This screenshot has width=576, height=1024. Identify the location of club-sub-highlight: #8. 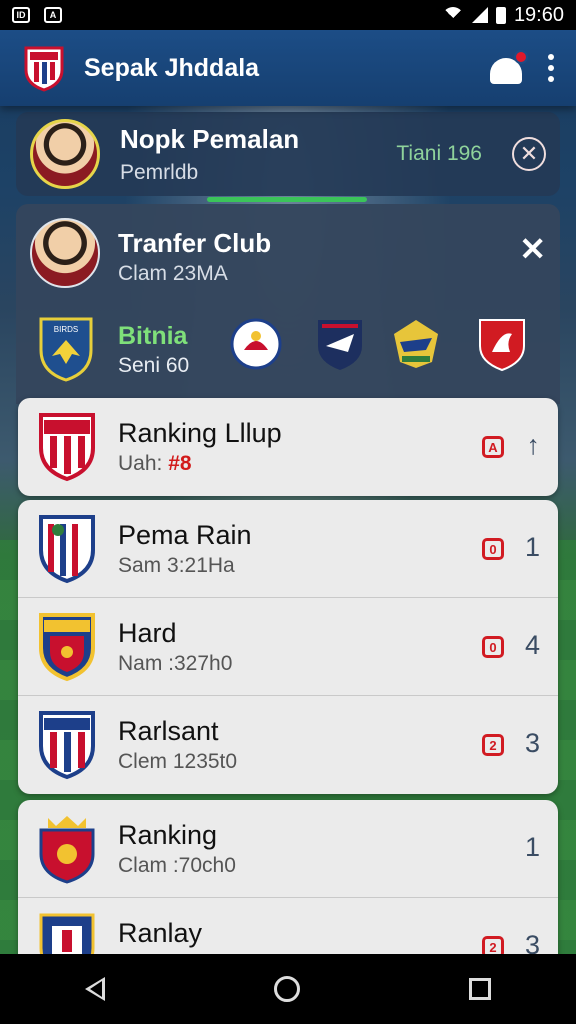
(180, 463).